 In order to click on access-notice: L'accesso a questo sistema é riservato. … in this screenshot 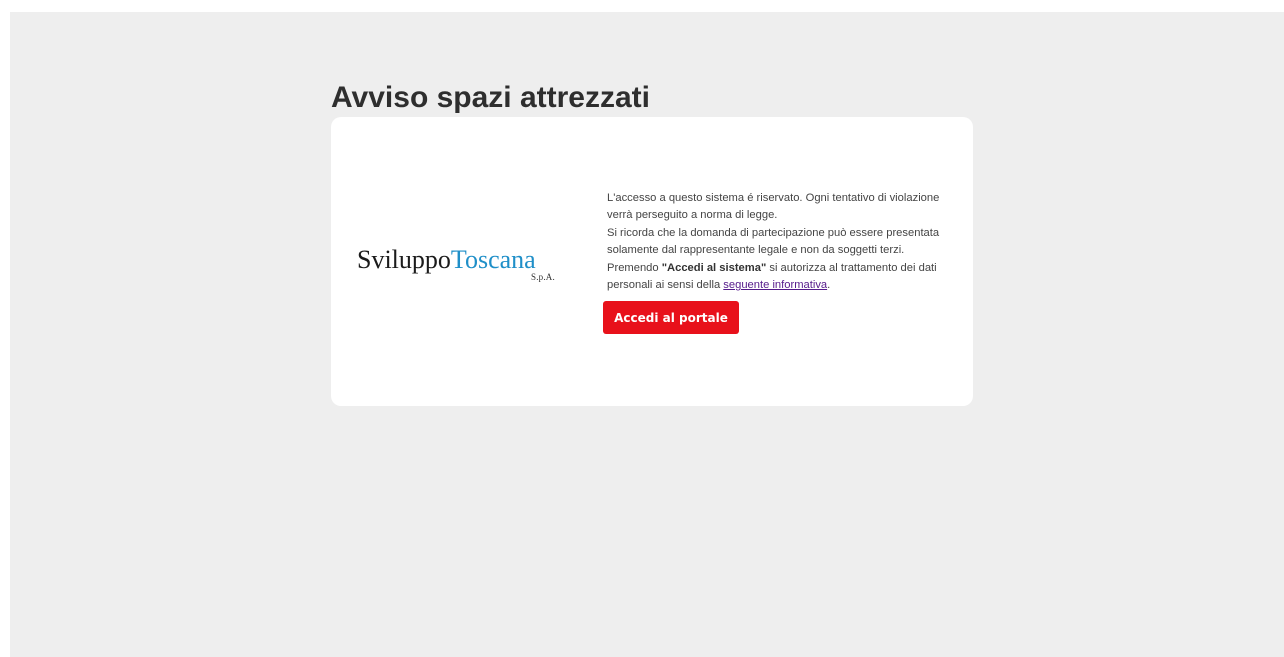, I will do `click(782, 242)`.